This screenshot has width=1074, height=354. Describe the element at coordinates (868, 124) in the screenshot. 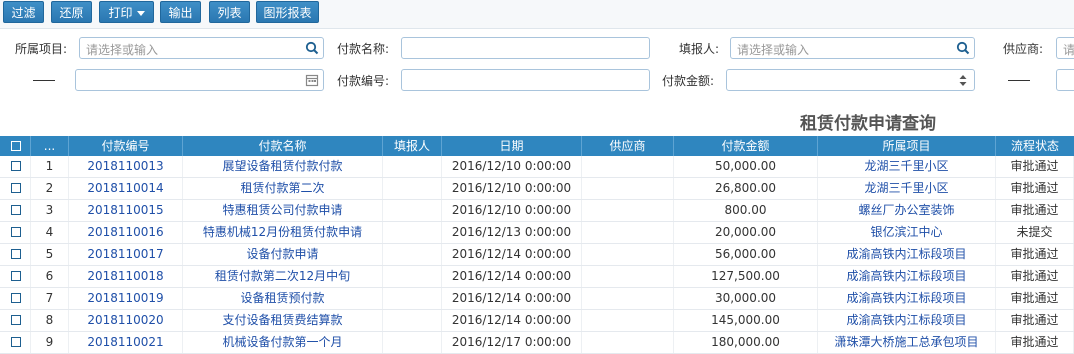

I see `page-title: 租赁付款申请查询` at that location.